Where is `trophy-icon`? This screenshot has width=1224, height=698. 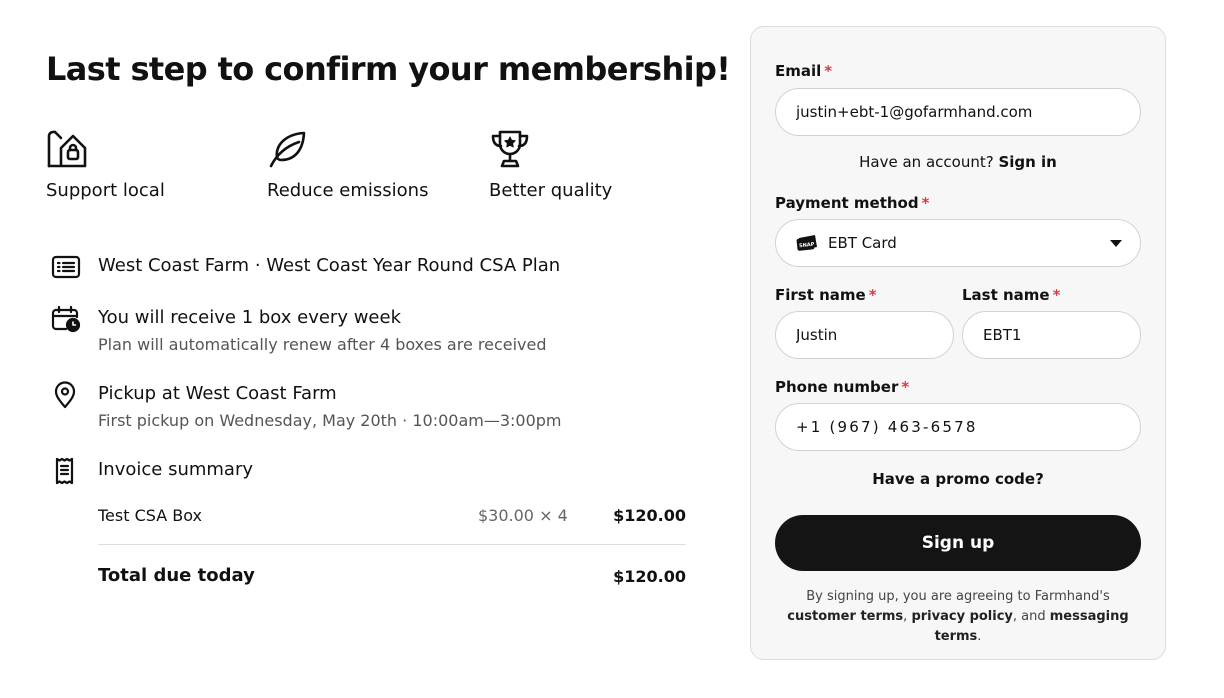
trophy-icon is located at coordinates (510, 149).